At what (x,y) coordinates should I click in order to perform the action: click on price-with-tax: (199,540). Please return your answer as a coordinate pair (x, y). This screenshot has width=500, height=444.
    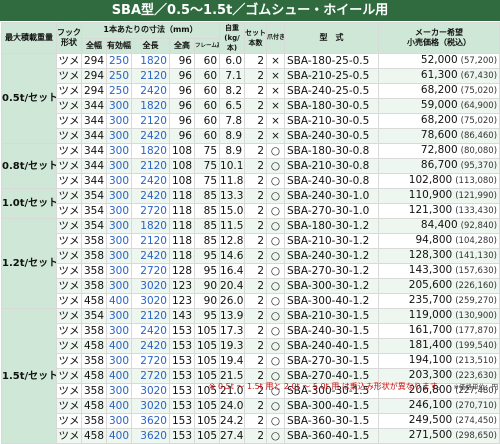
    Looking at the image, I should click on (476, 346).